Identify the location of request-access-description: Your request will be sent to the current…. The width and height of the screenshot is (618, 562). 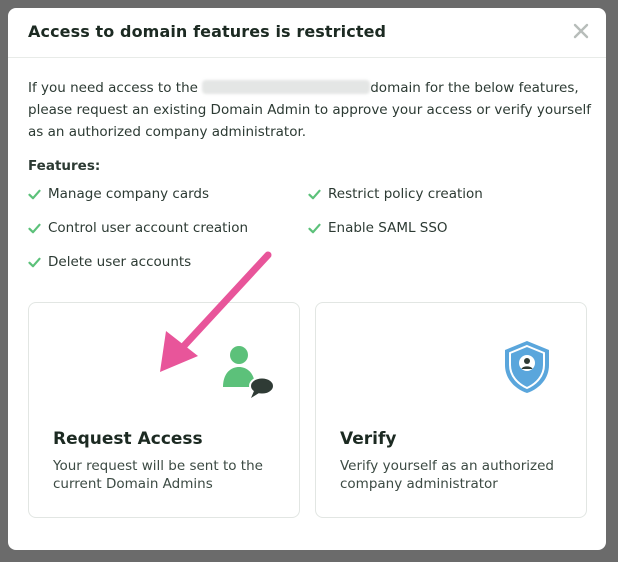
(158, 475).